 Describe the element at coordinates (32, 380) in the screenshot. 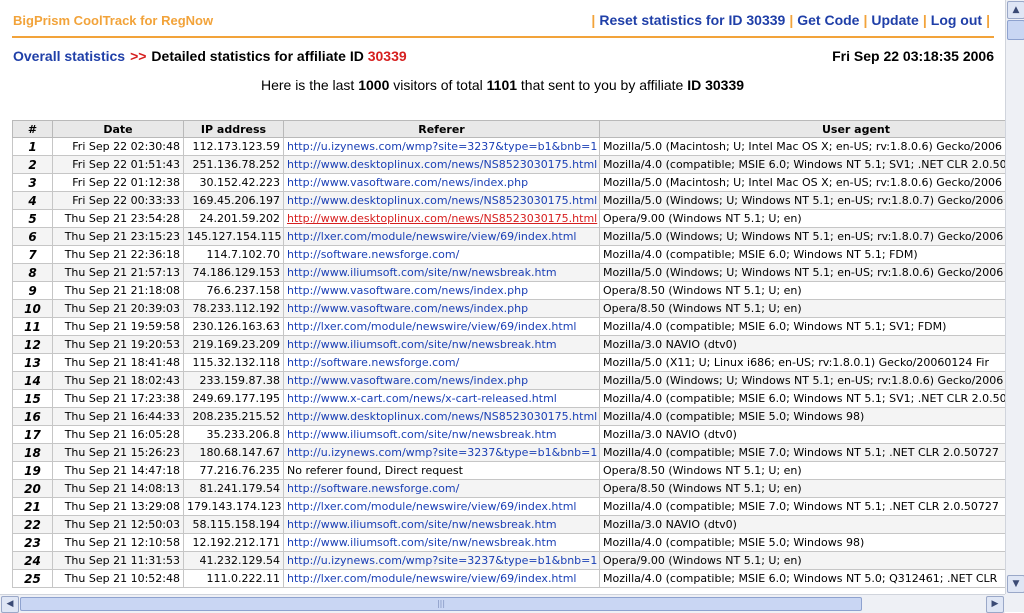

I see `row-number-cell: 14` at that location.